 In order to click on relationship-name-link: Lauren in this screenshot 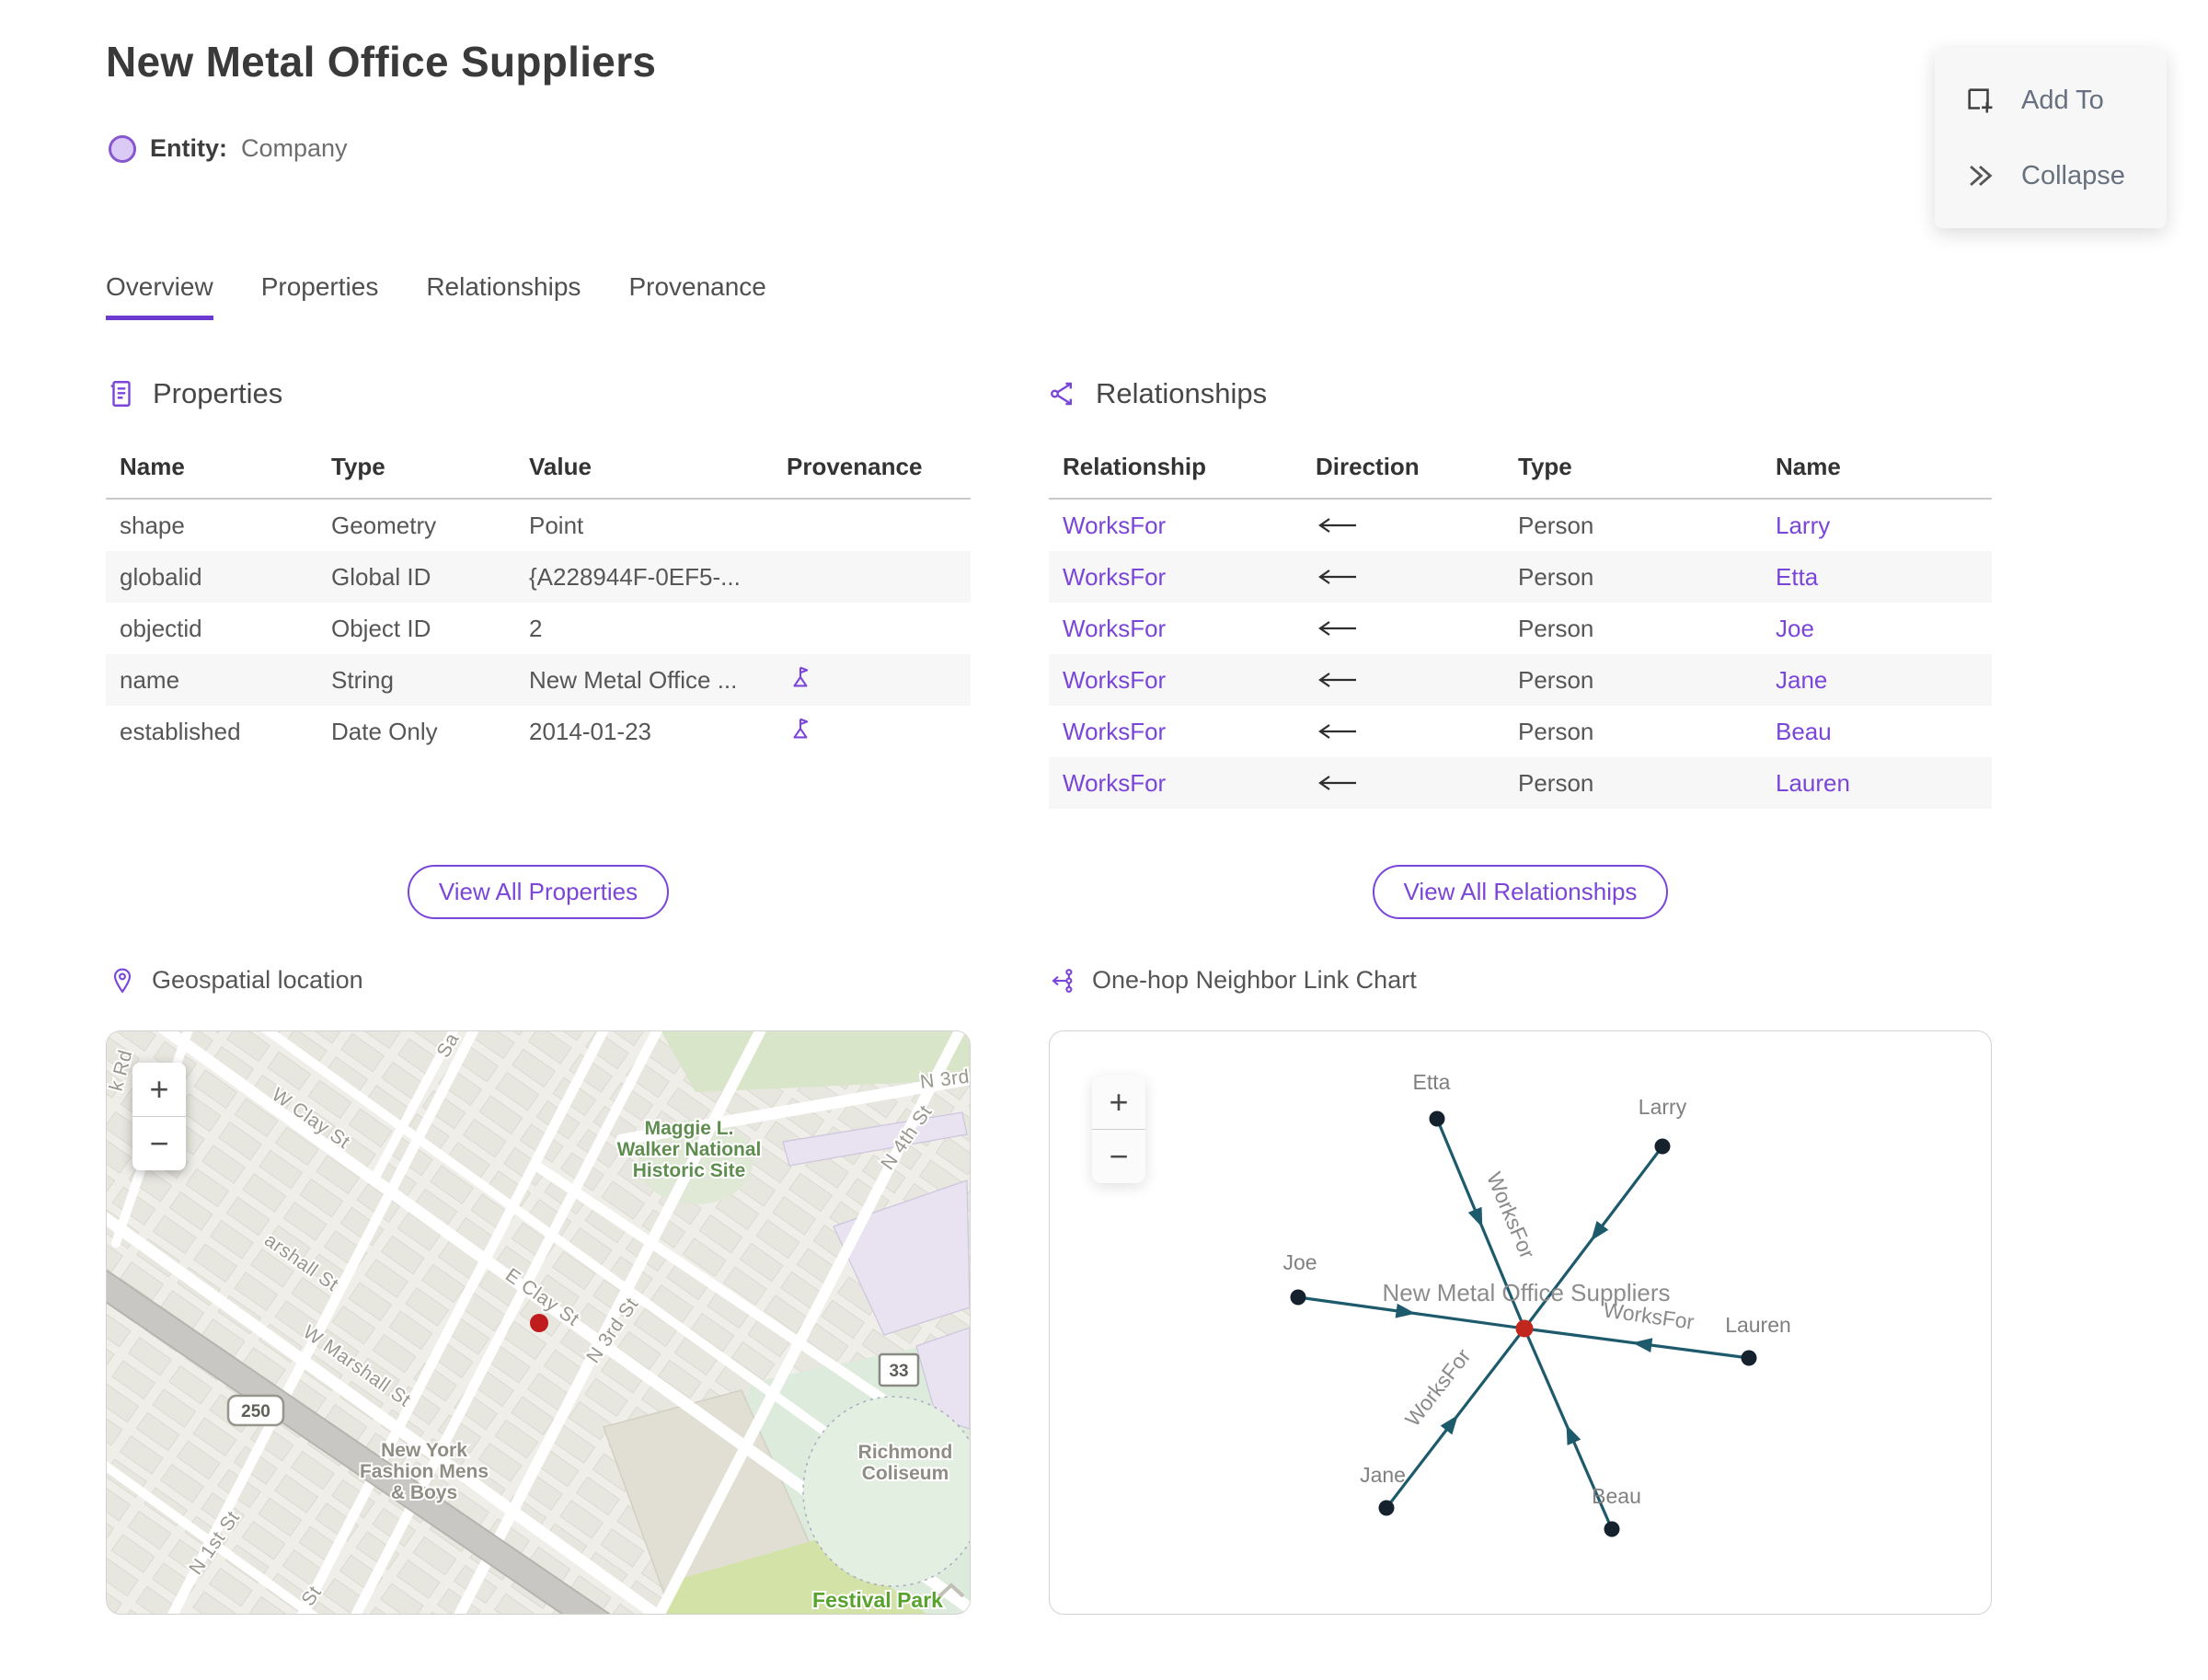, I will do `click(1884, 783)`.